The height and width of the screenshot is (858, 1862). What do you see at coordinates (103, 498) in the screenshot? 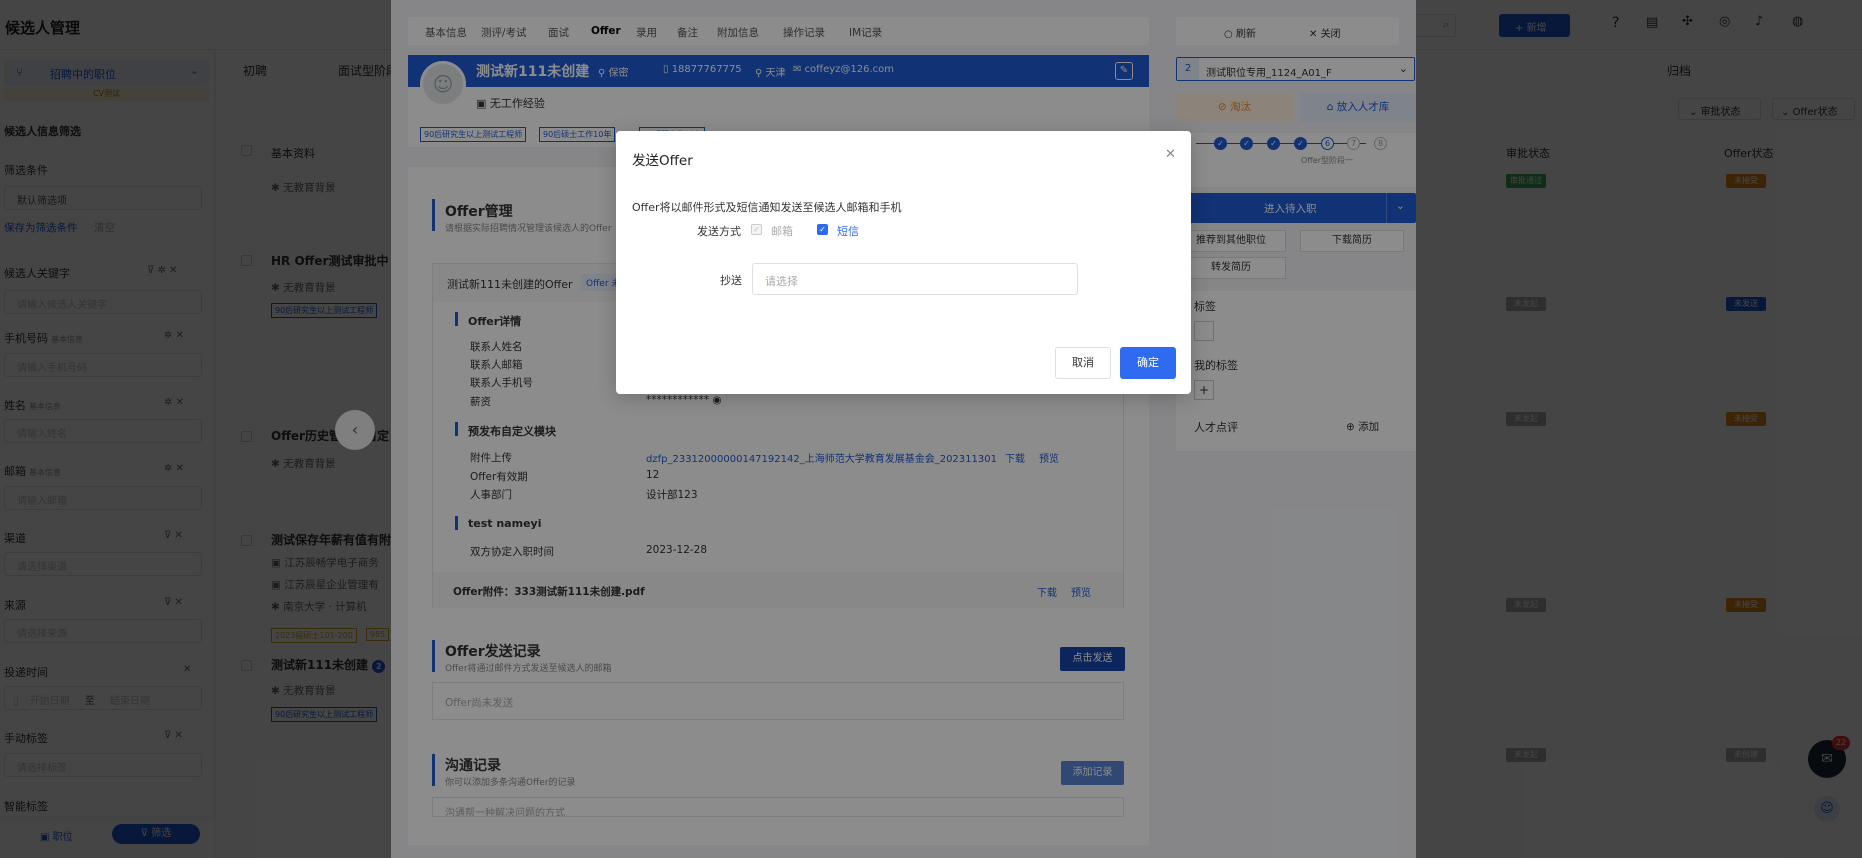
I see `email-input: 请输入邮箱` at bounding box center [103, 498].